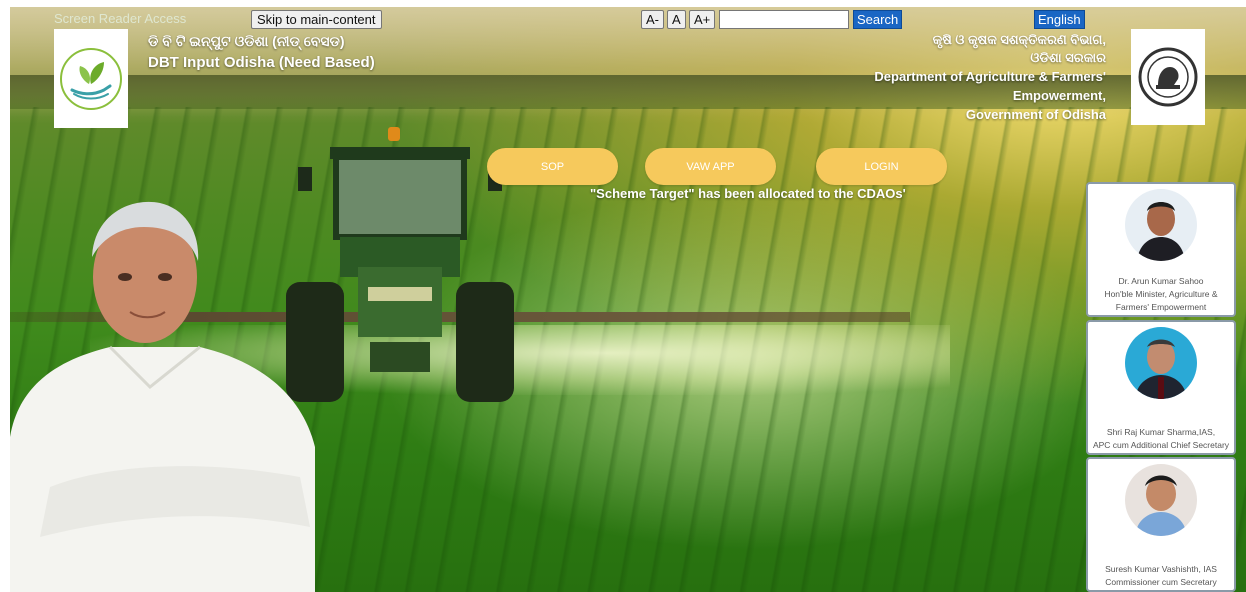 The width and height of the screenshot is (1246, 592). I want to click on official-role: APC cum Additional Chief Secretary, so click(1161, 445).